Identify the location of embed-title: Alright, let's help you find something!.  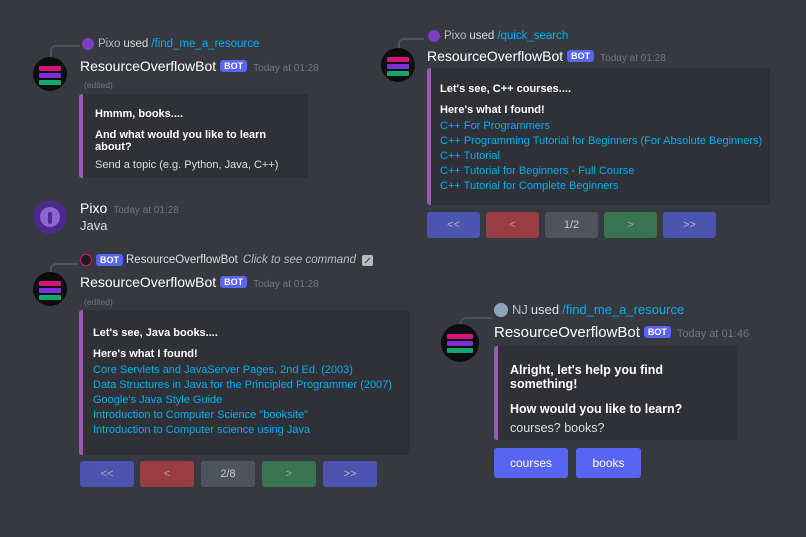
(586, 377).